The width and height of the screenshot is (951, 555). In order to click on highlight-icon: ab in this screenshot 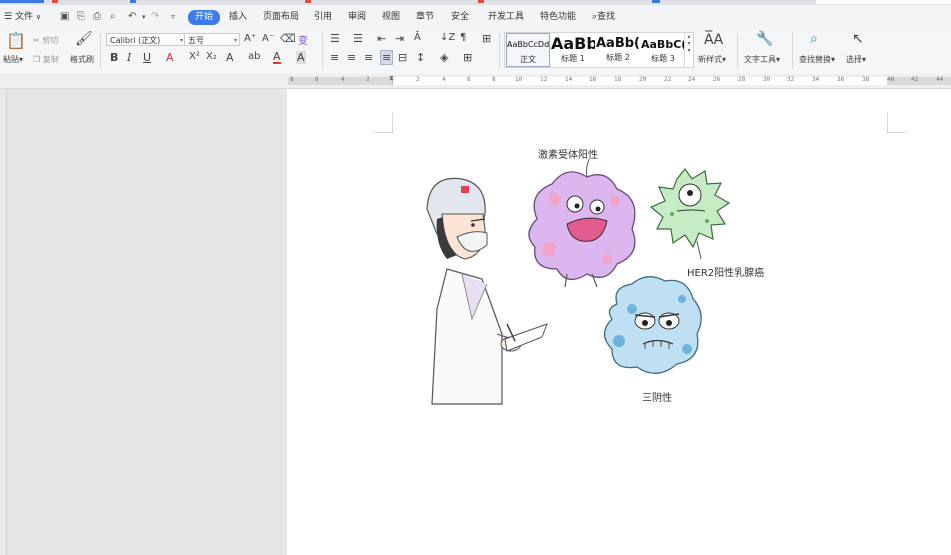, I will do `click(254, 56)`.